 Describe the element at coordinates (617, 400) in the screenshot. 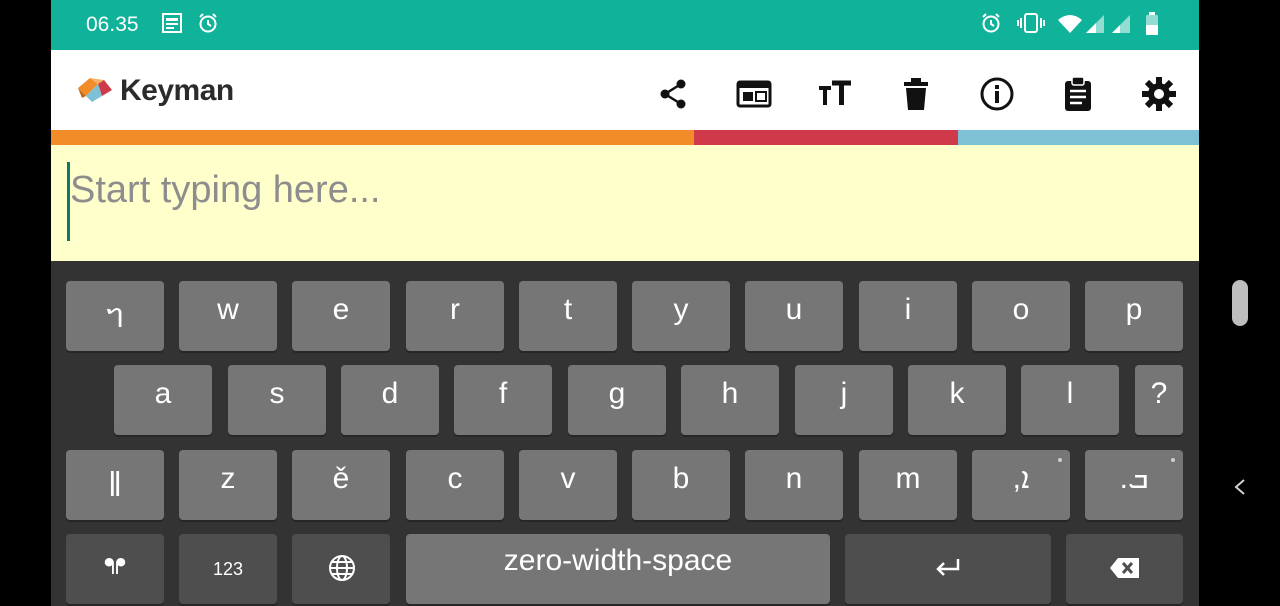

I see `key-g: g` at that location.